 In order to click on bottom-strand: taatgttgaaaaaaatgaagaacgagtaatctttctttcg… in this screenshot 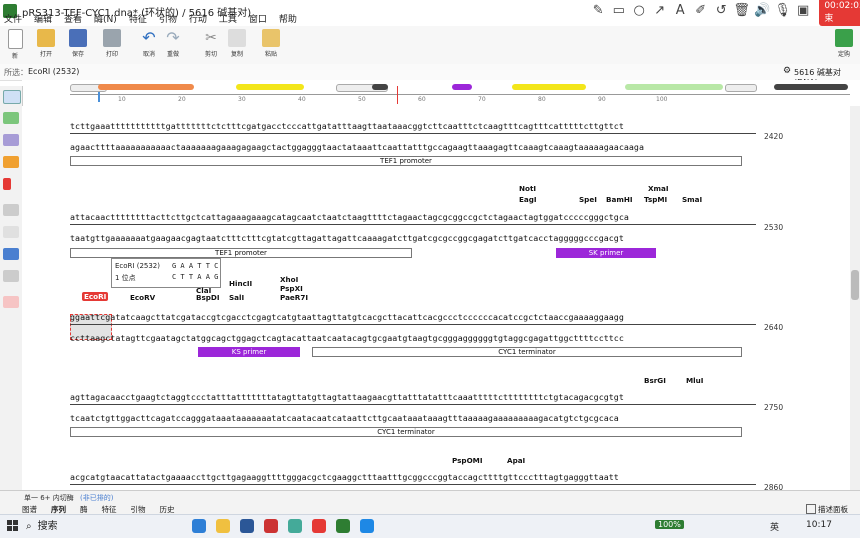, I will do `click(347, 238)`.